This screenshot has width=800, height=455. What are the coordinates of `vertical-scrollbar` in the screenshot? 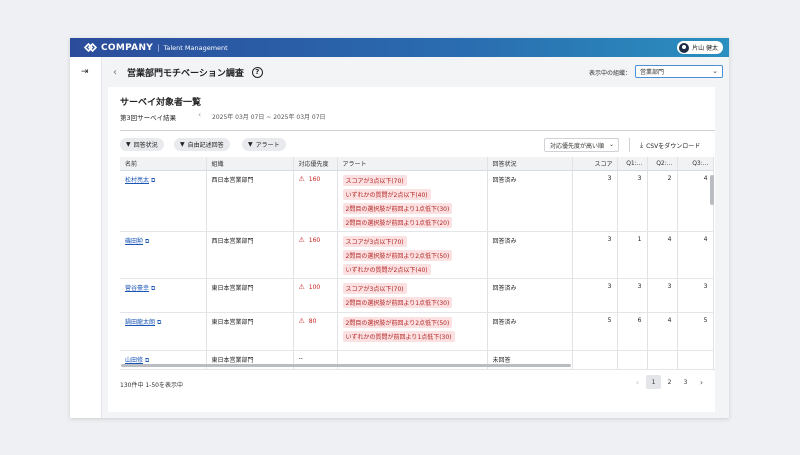 It's located at (712, 190).